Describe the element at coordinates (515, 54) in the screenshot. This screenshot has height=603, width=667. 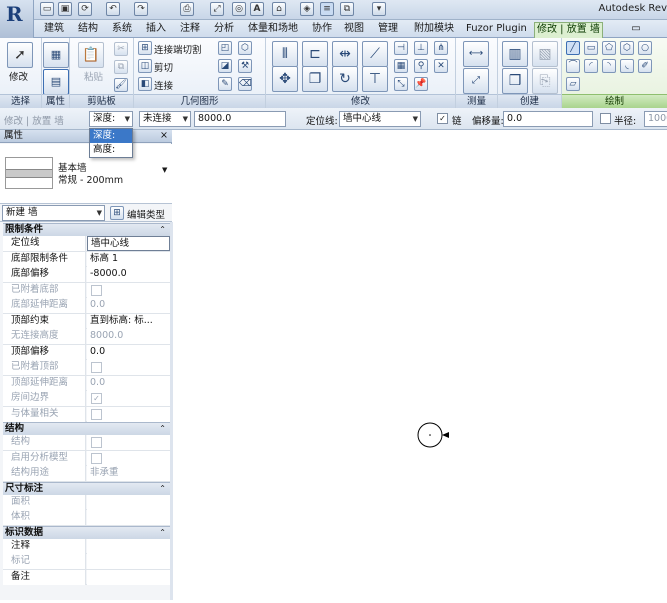
I see `create-assembly-icon: ▥` at that location.